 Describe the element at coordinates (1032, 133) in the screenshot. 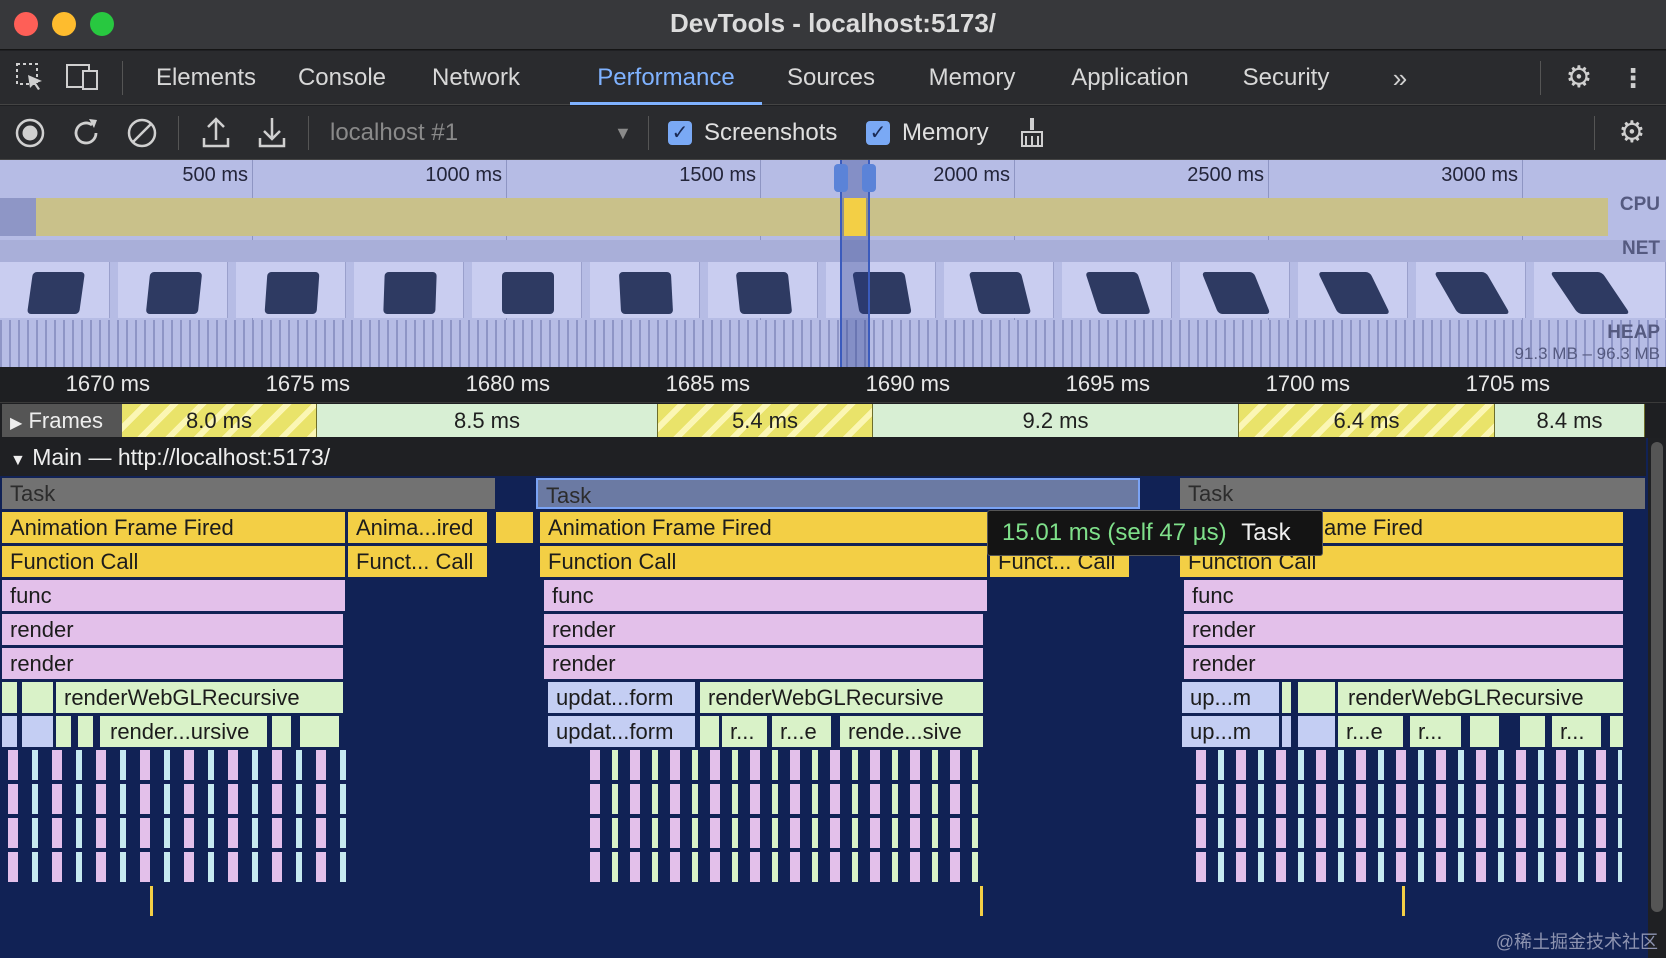

I see `garbage-collect-broom-icon` at that location.